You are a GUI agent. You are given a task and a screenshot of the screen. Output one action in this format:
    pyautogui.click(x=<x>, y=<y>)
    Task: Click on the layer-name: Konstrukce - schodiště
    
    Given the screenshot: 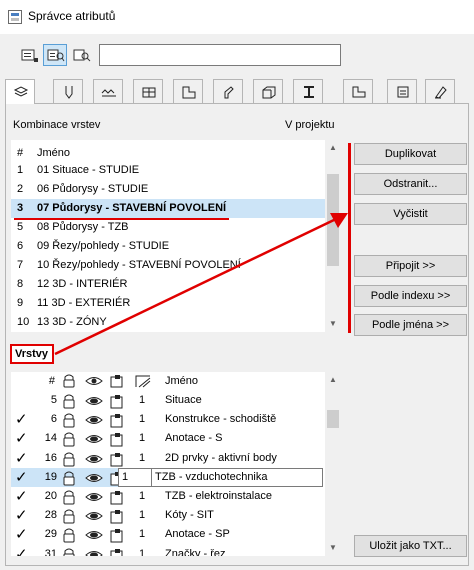 What is the action you would take?
    pyautogui.click(x=221, y=419)
    